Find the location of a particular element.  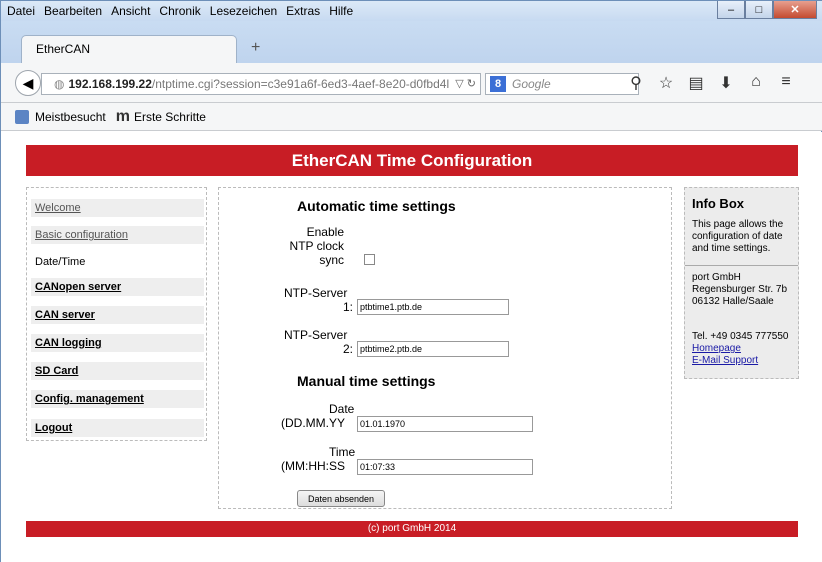

menu-bearbeiten: Bearbeiten is located at coordinates (73, 11).